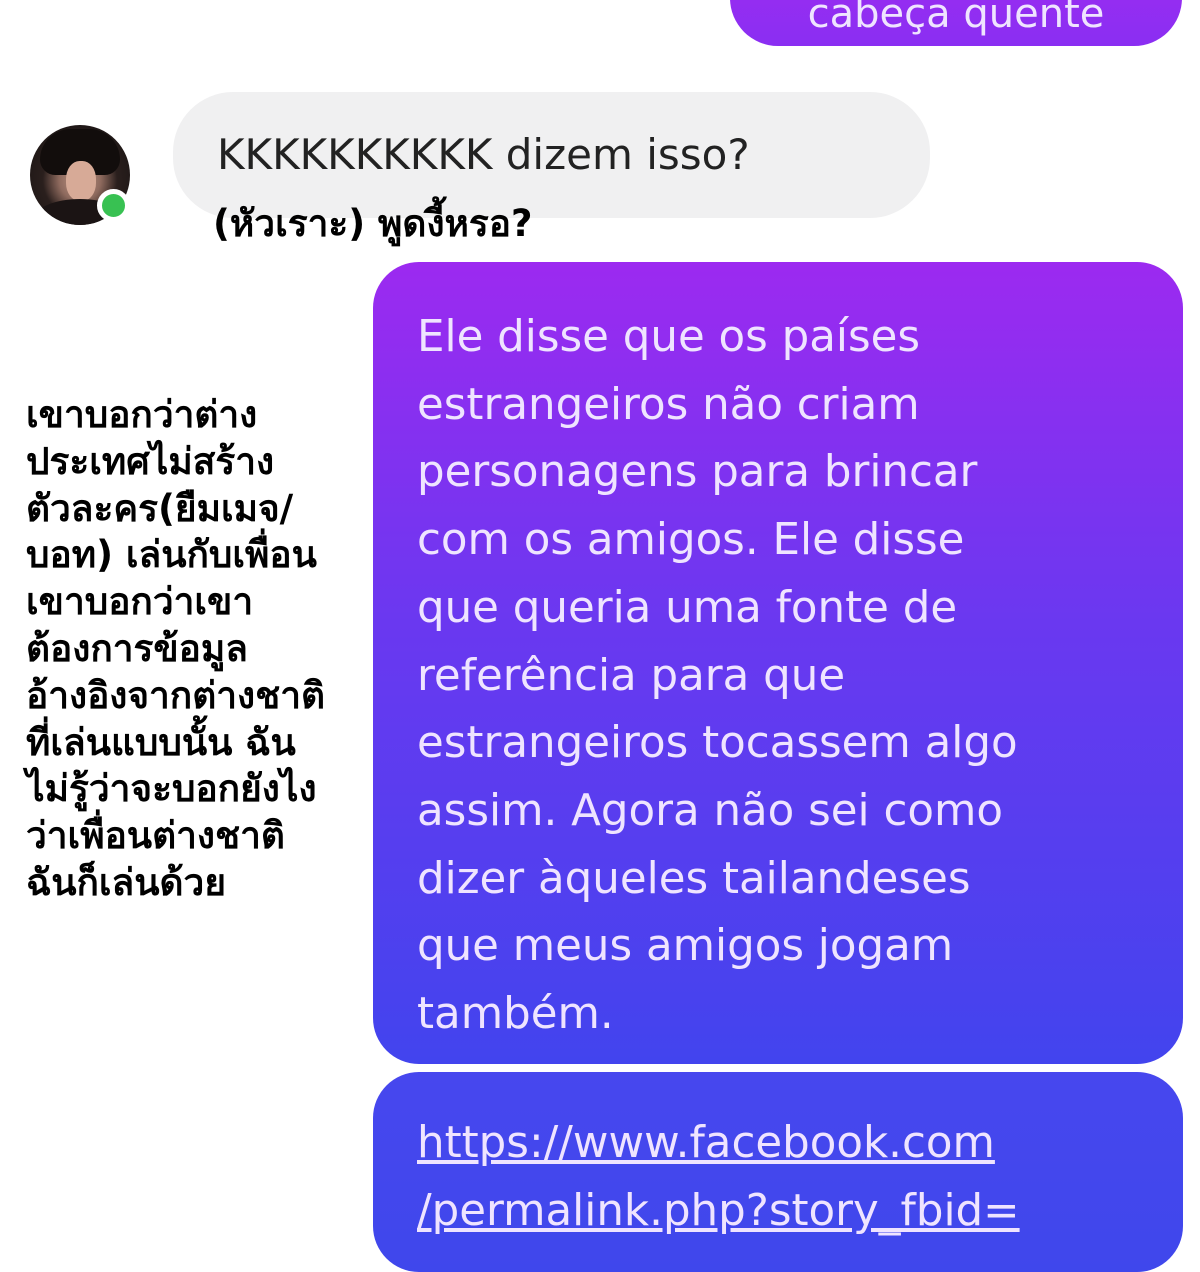 The width and height of the screenshot is (1200, 1272). I want to click on translation-caption: (หัวเราะ) พูดงี้หรอ?, so click(373, 223).